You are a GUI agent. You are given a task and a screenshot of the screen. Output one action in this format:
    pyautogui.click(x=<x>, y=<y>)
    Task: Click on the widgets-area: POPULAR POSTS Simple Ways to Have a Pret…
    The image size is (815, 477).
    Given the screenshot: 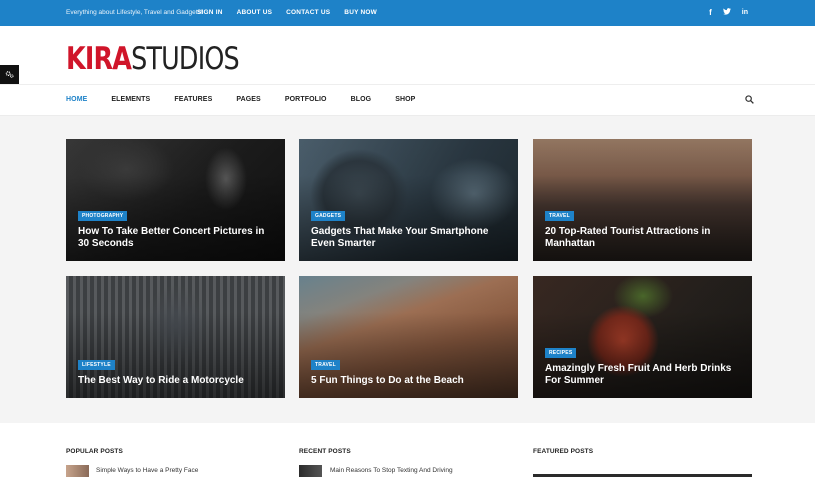 What is the action you would take?
    pyautogui.click(x=407, y=450)
    